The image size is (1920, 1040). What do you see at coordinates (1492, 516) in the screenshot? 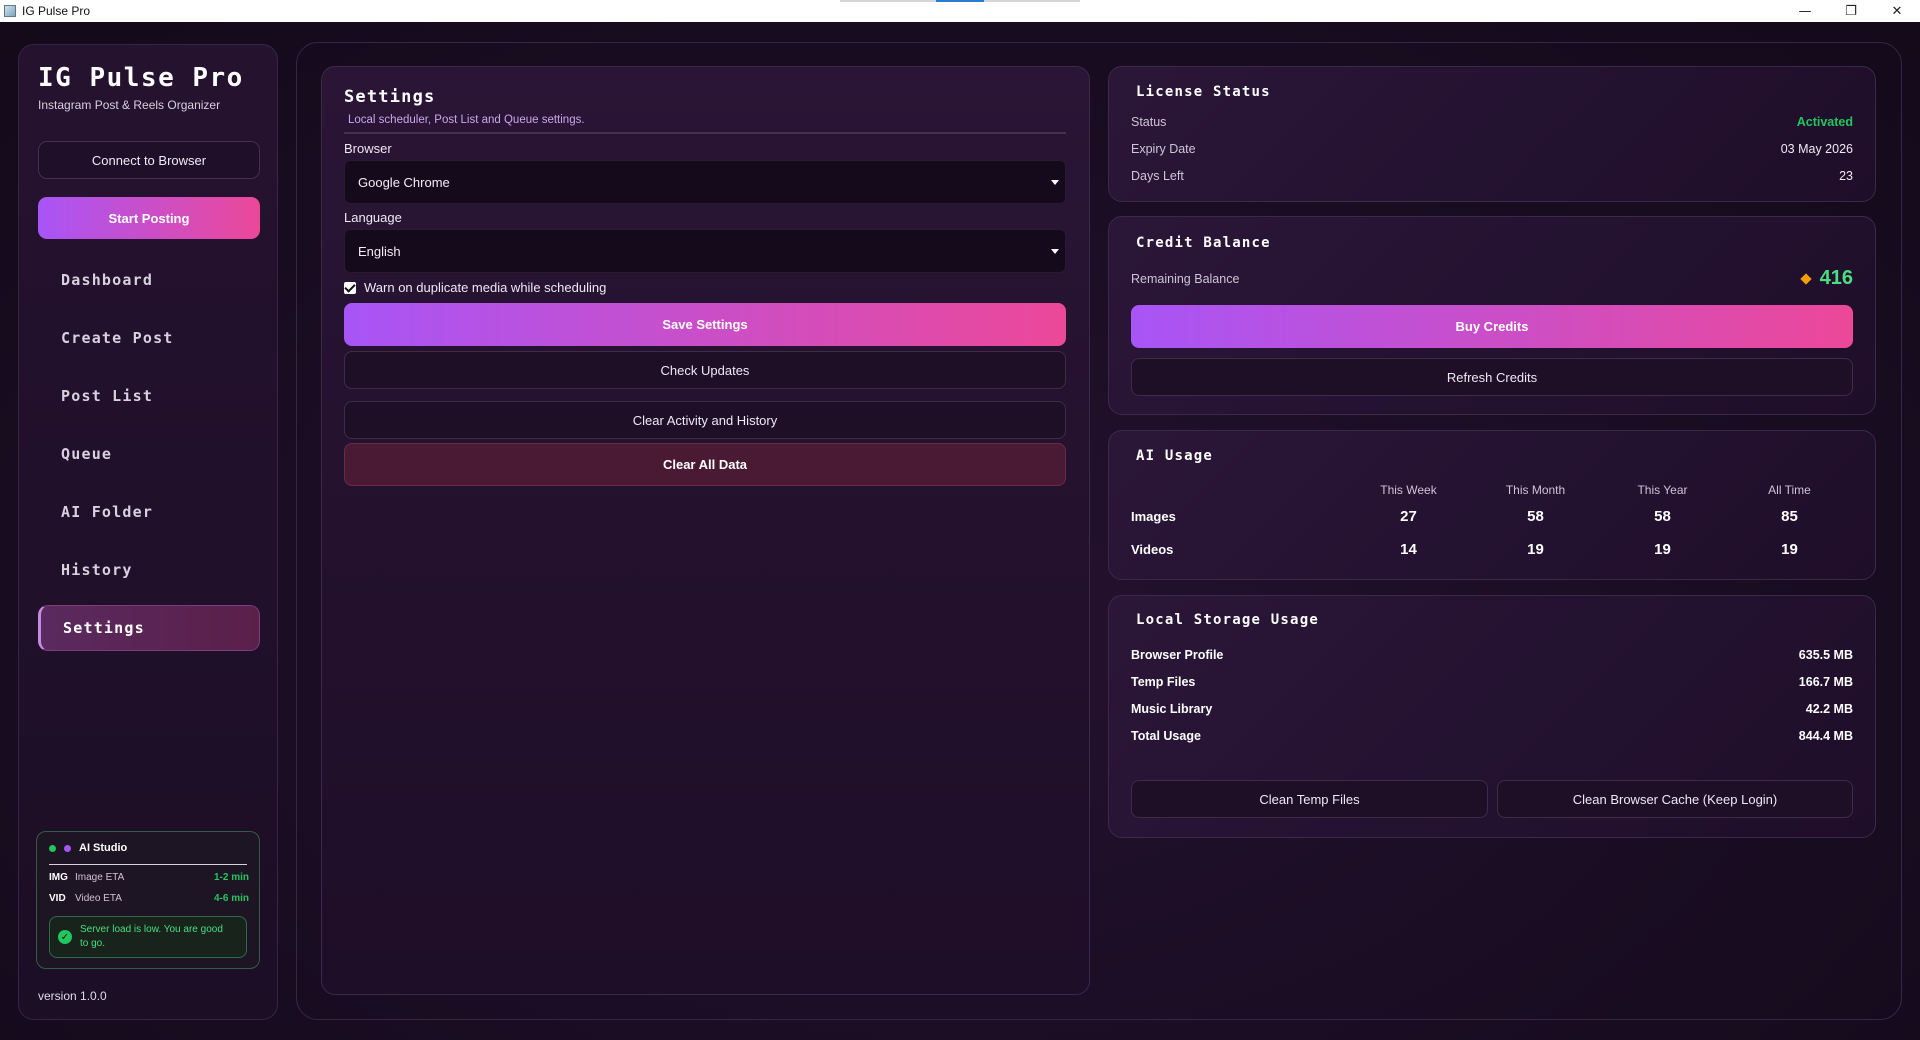
I see `table-row: Images 27 58 58 85` at bounding box center [1492, 516].